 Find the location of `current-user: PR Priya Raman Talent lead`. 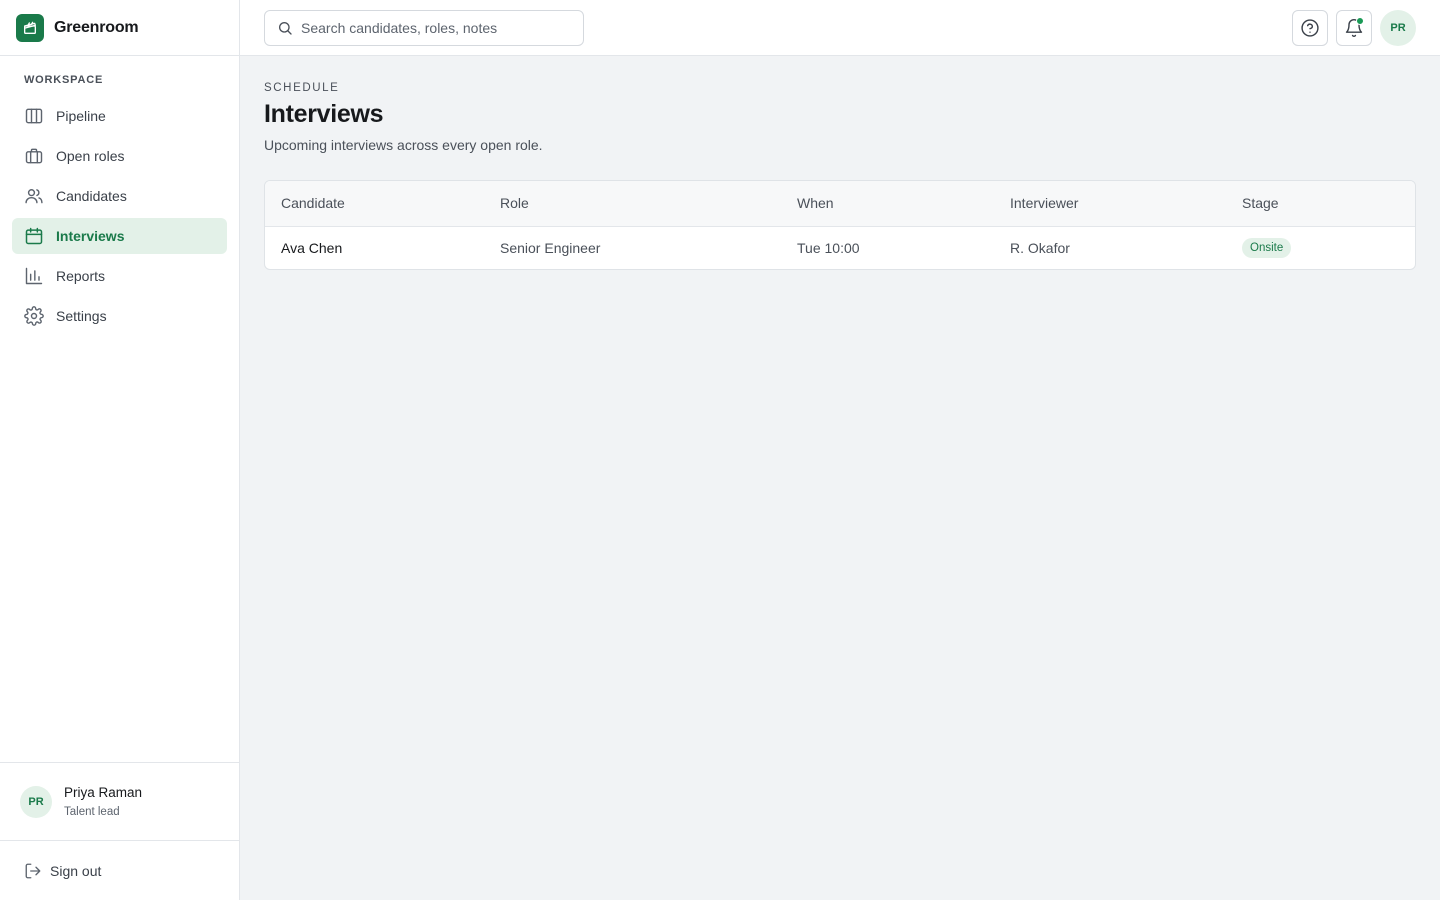

current-user: PR Priya Raman Talent lead is located at coordinates (119, 801).